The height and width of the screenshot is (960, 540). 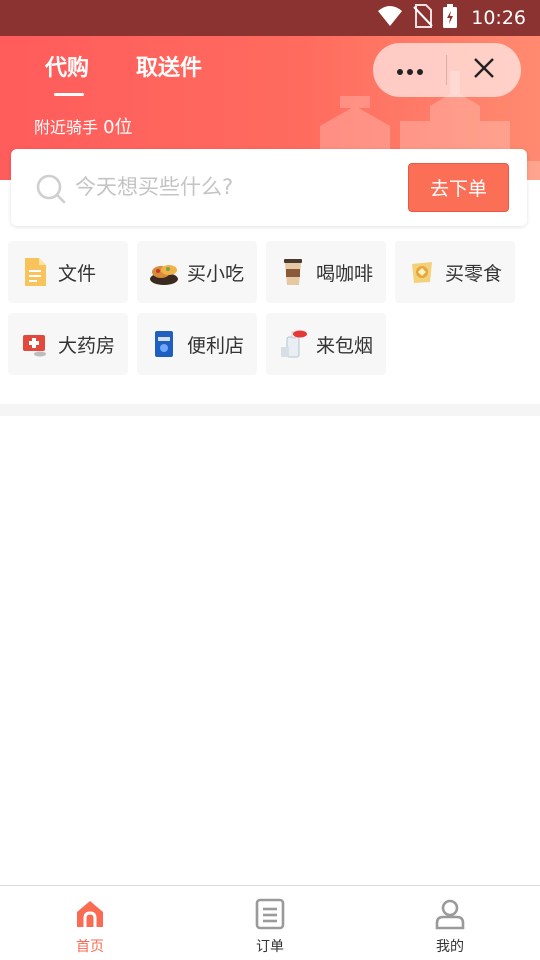 I want to click on category-cigarettes: 来包烟, so click(x=326, y=344).